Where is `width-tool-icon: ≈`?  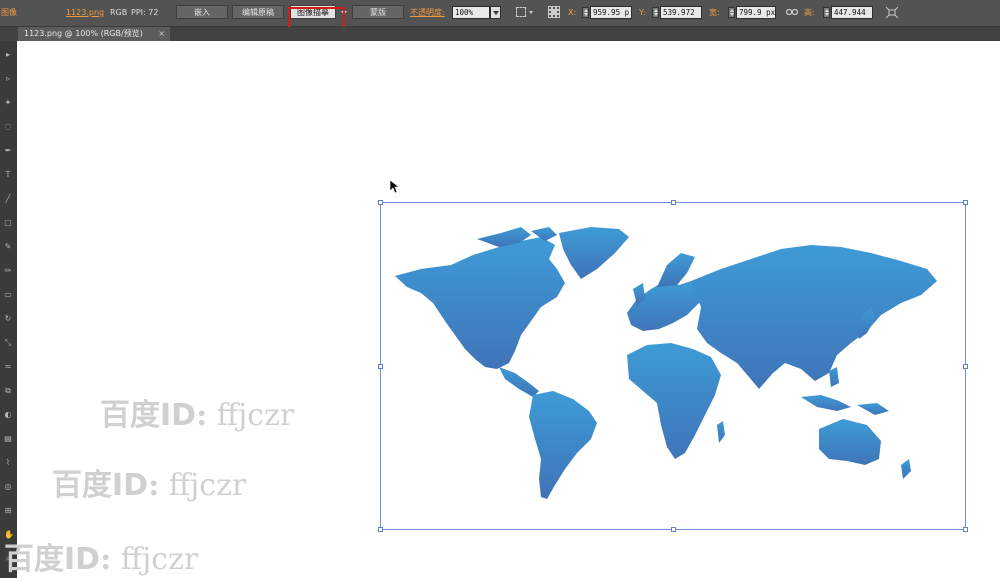 width-tool-icon: ≈ is located at coordinates (8, 367).